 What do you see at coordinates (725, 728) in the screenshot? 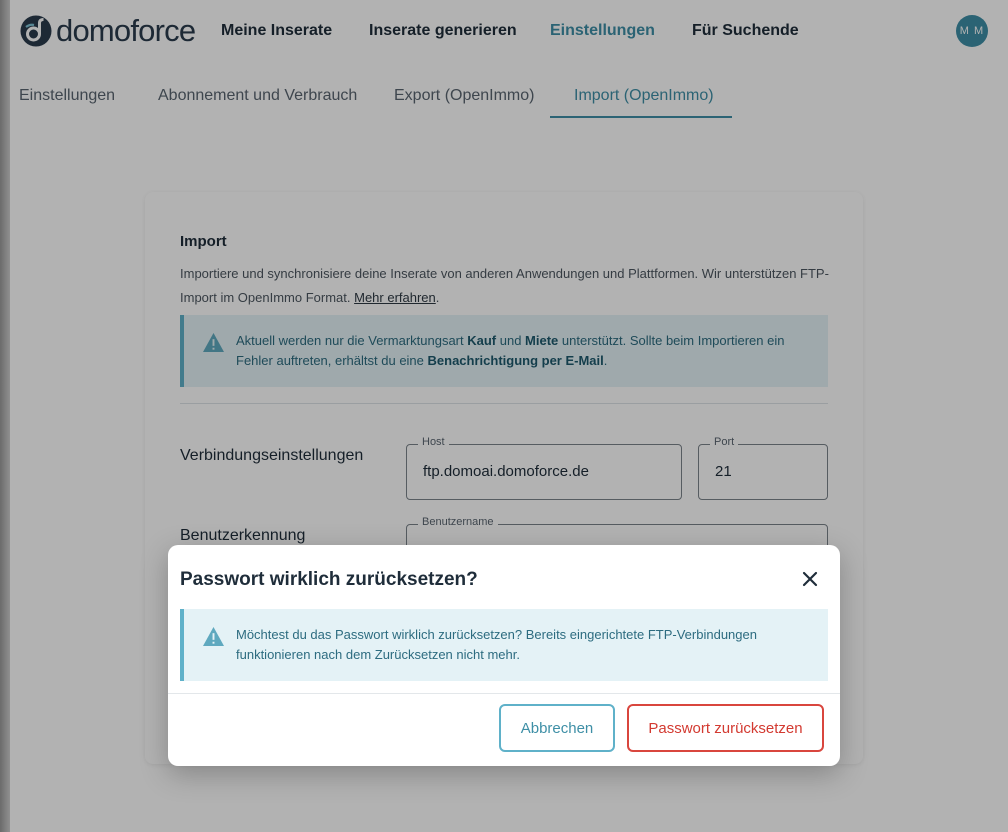
I see `reset-password-button: Passwort zurücksetzen` at bounding box center [725, 728].